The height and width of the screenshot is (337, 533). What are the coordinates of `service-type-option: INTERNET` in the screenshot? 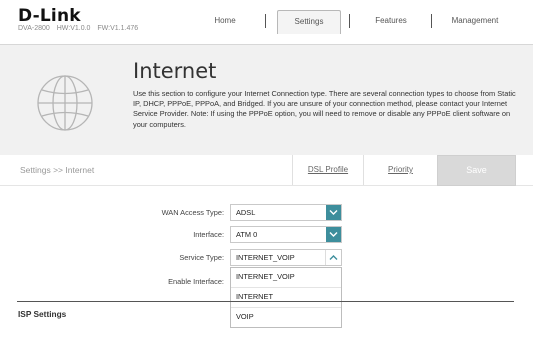 It's located at (286, 298).